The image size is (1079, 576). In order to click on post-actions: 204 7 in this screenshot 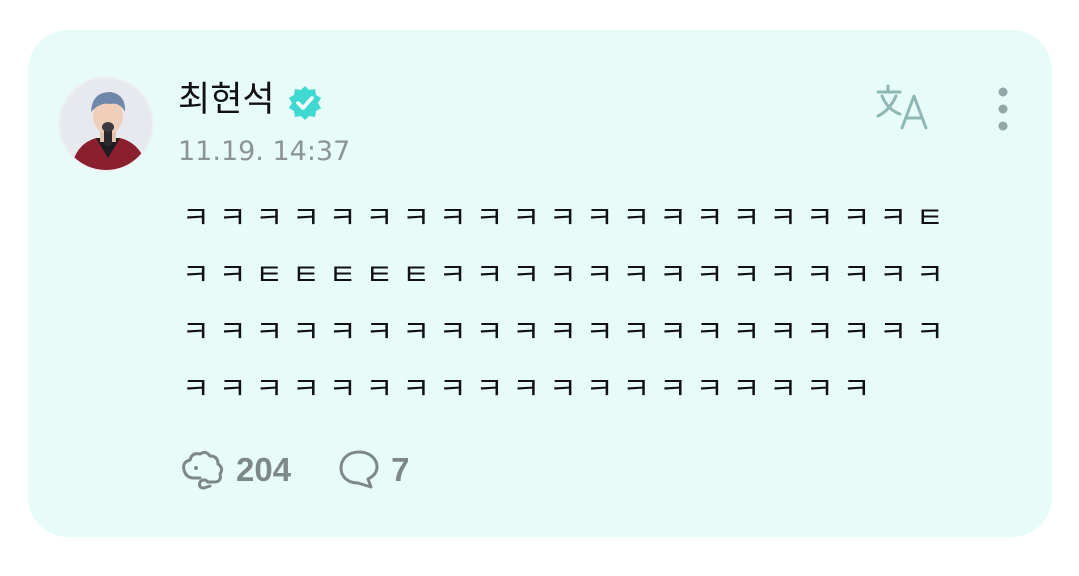, I will do `click(293, 470)`.